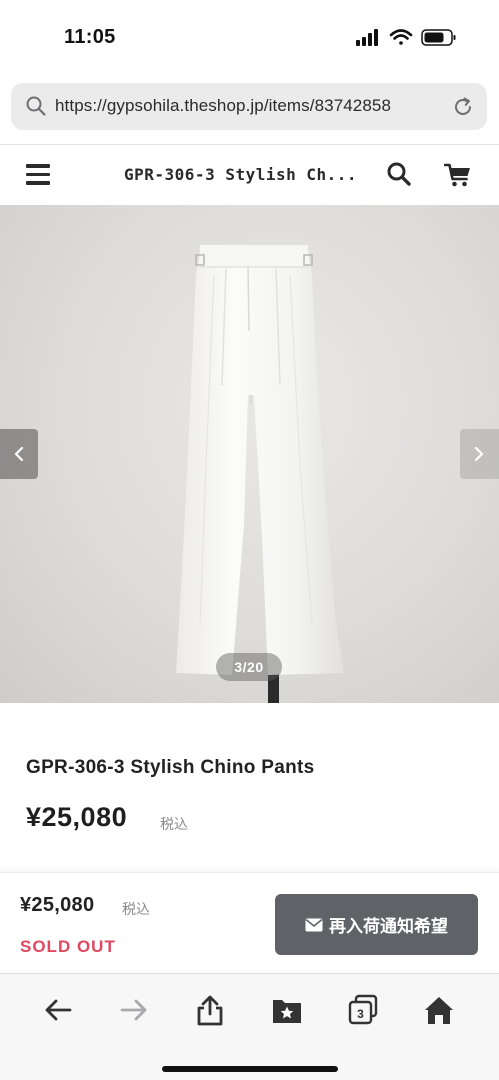  I want to click on tabs-button: 3, so click(363, 1010).